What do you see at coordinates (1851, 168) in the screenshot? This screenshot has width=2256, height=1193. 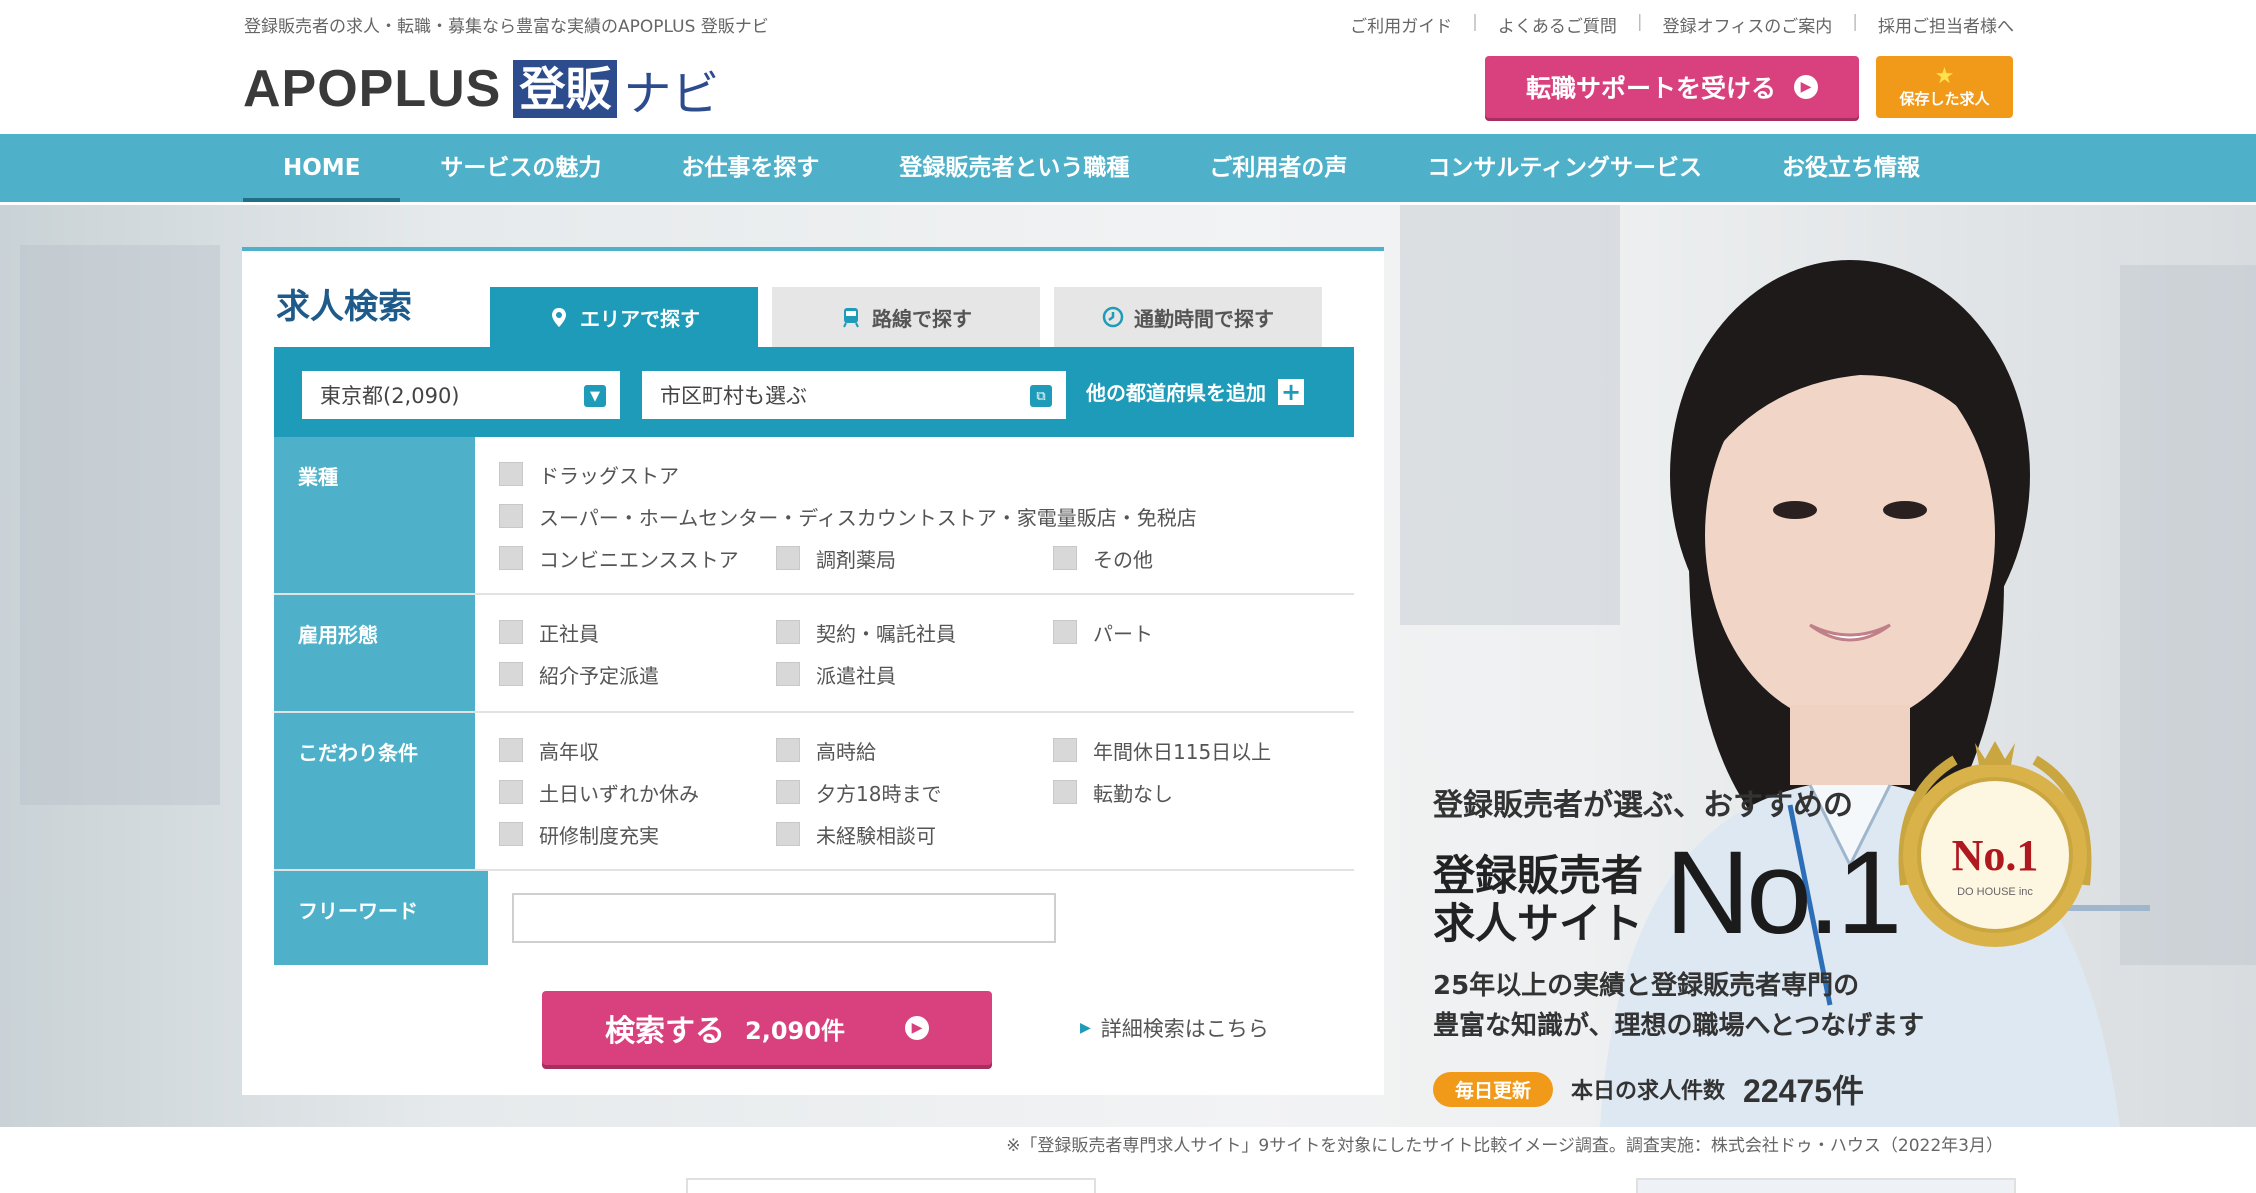 I see `nav-useful-info: お役立ち情報` at bounding box center [1851, 168].